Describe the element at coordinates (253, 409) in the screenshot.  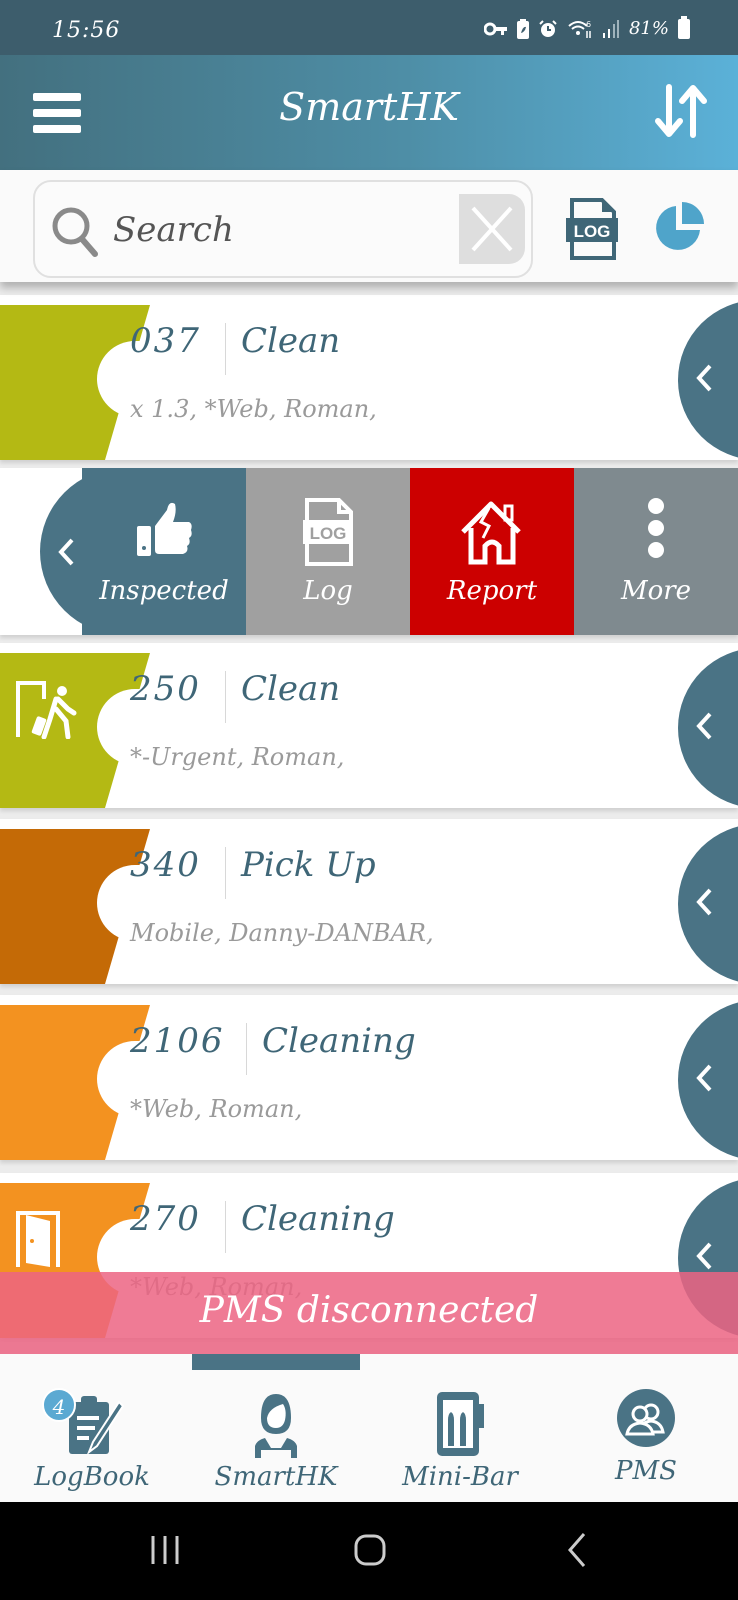
I see `room-details: x 1.3, *Web, Roman,` at that location.